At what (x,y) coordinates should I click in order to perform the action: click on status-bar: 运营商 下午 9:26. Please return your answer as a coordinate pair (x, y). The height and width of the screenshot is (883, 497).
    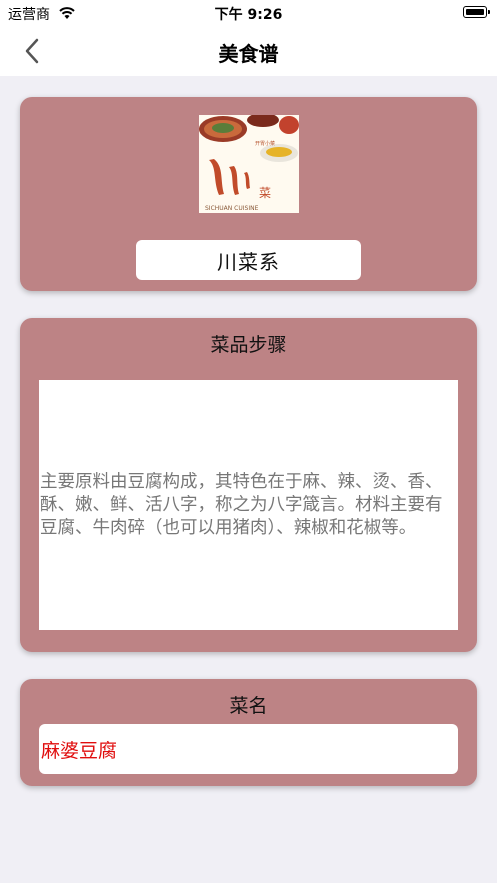
    Looking at the image, I should click on (248, 13).